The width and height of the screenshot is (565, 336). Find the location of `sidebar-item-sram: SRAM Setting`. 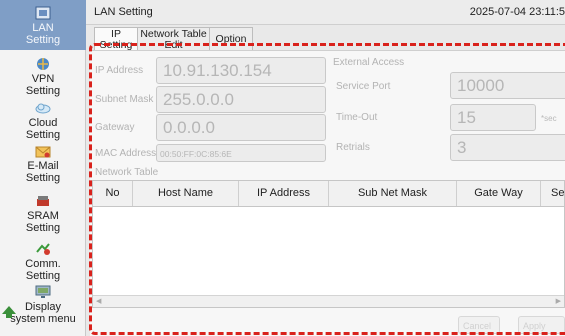

sidebar-item-sram: SRAM Setting is located at coordinates (43, 215).